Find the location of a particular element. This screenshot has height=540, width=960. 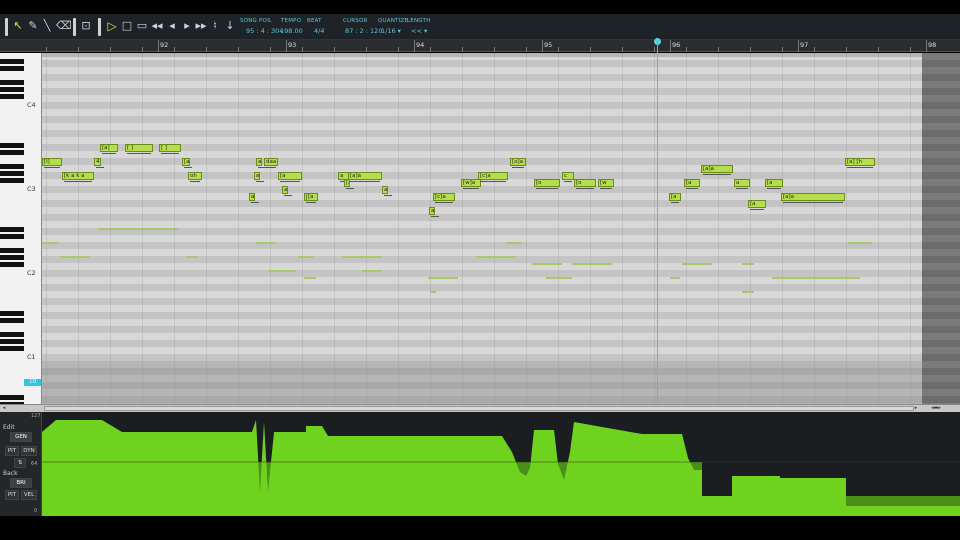

back-param-select: BRI is located at coordinates (21, 483).